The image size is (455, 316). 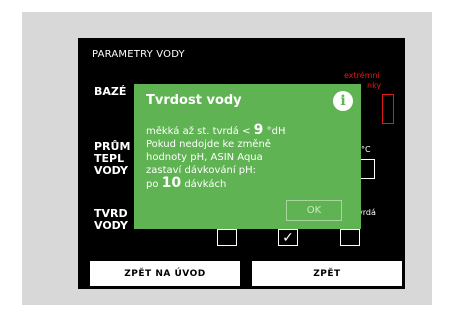 What do you see at coordinates (227, 237) in the screenshot?
I see `hardness-checkbox-soft` at bounding box center [227, 237].